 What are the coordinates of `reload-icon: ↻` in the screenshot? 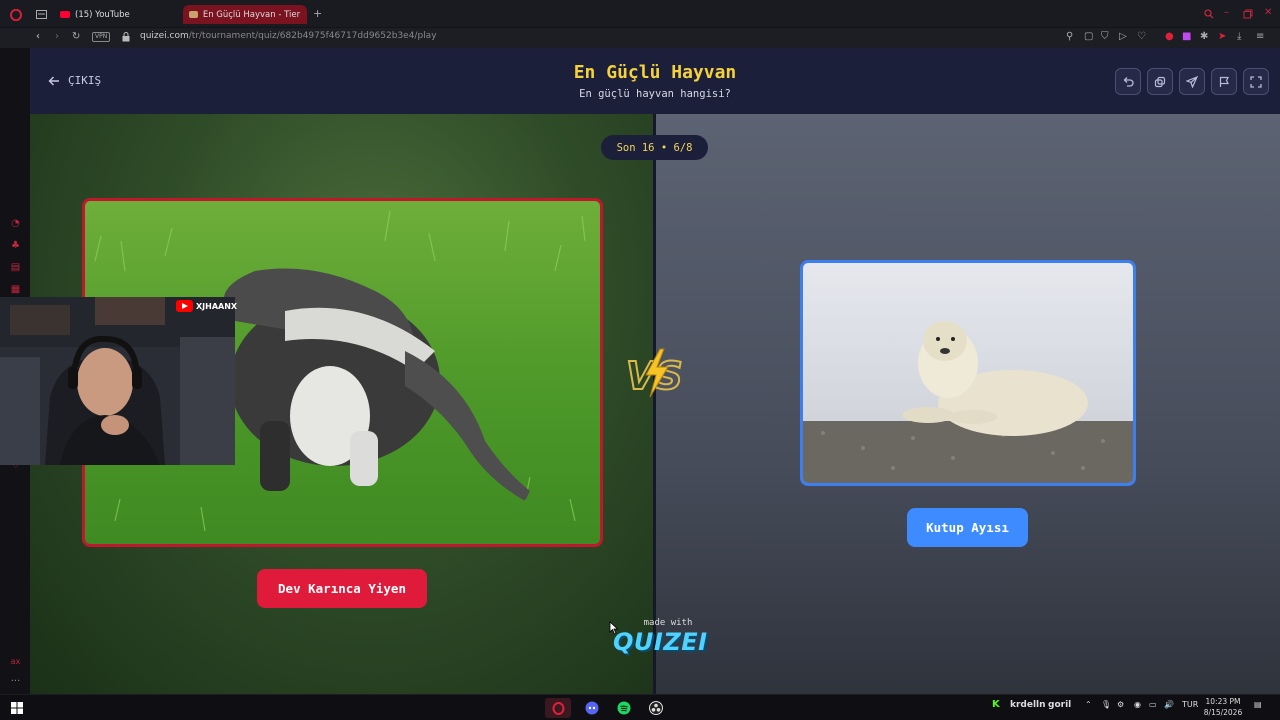 It's located at (76, 37).